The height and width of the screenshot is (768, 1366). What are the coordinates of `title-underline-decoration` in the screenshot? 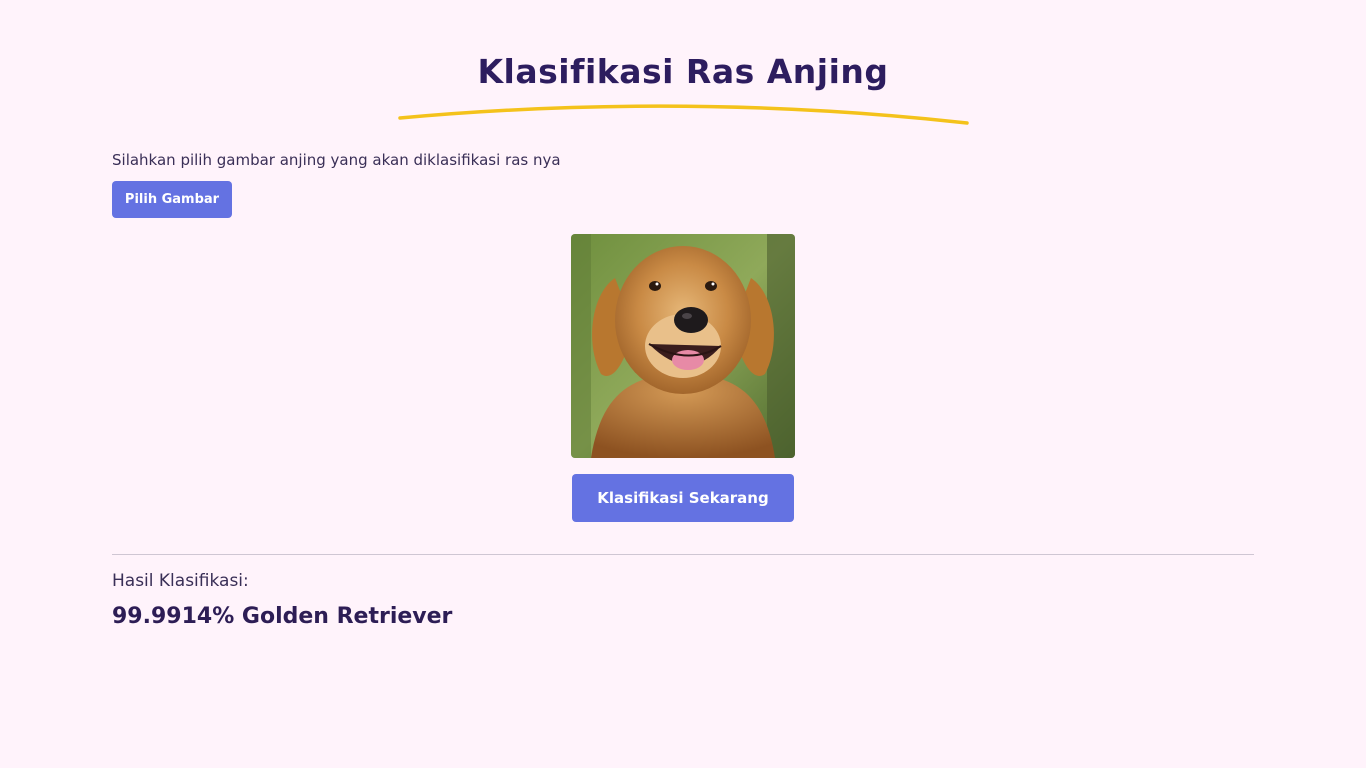 It's located at (683, 114).